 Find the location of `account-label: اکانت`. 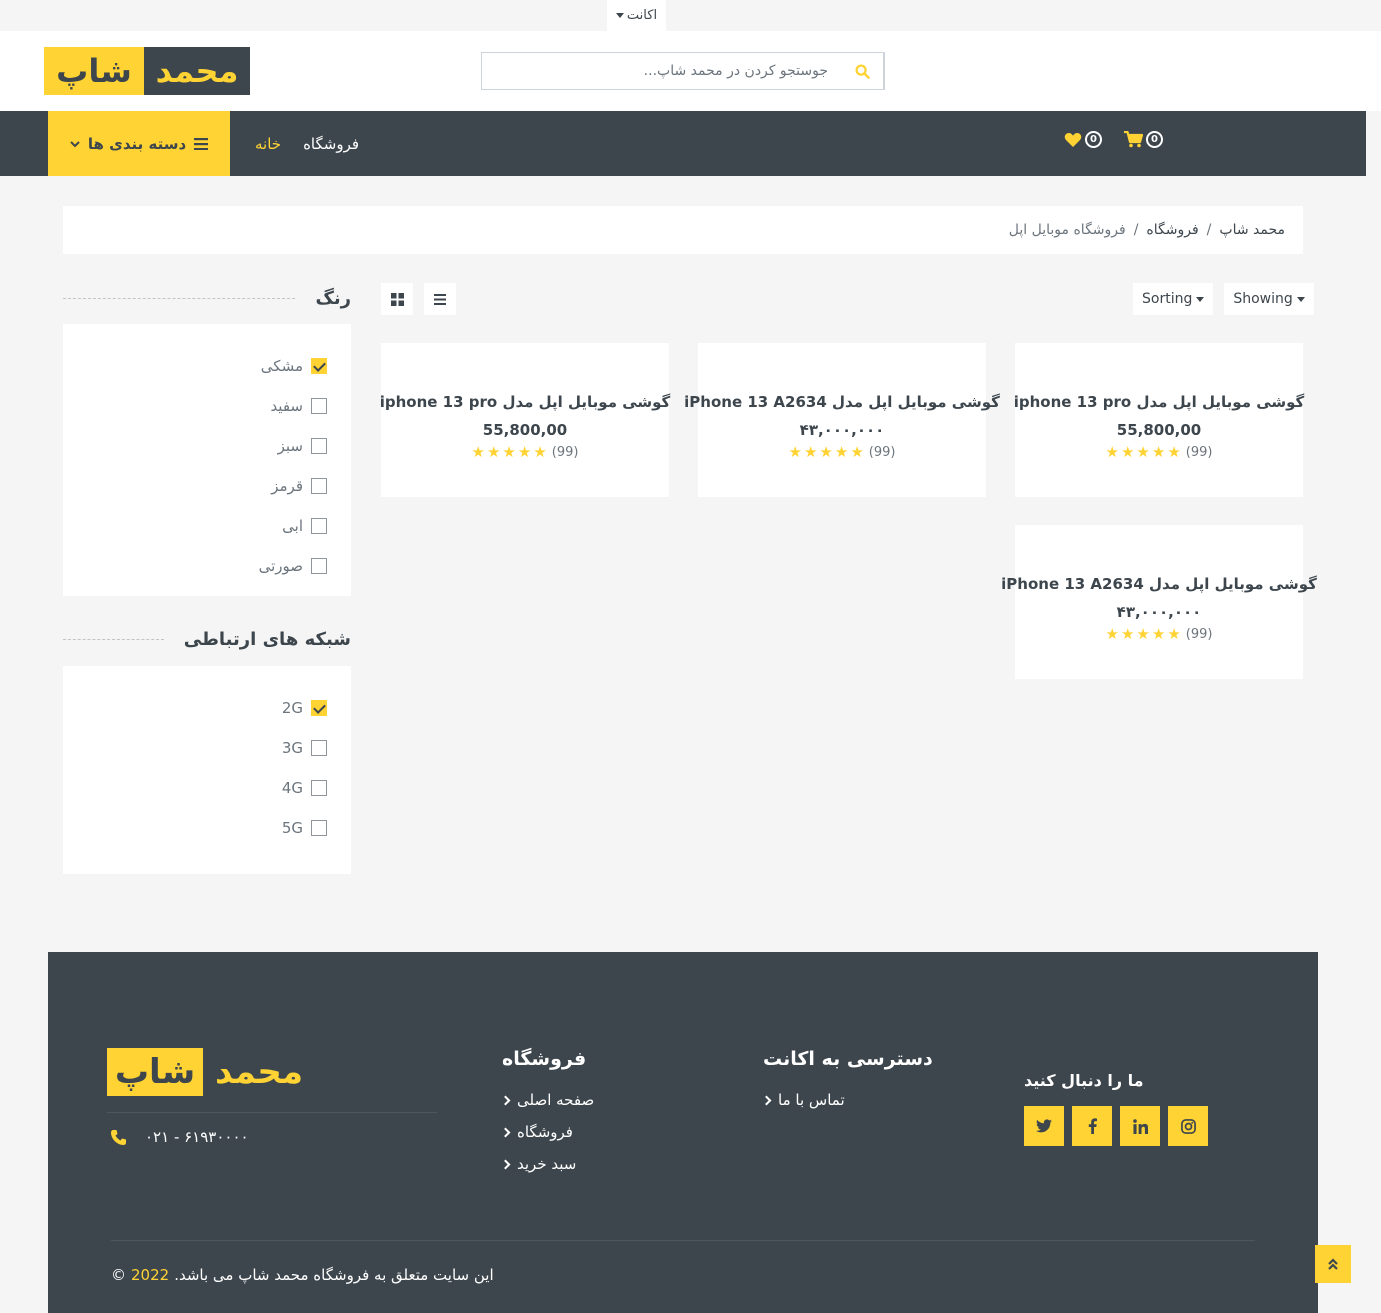

account-label: اکانت is located at coordinates (642, 15).